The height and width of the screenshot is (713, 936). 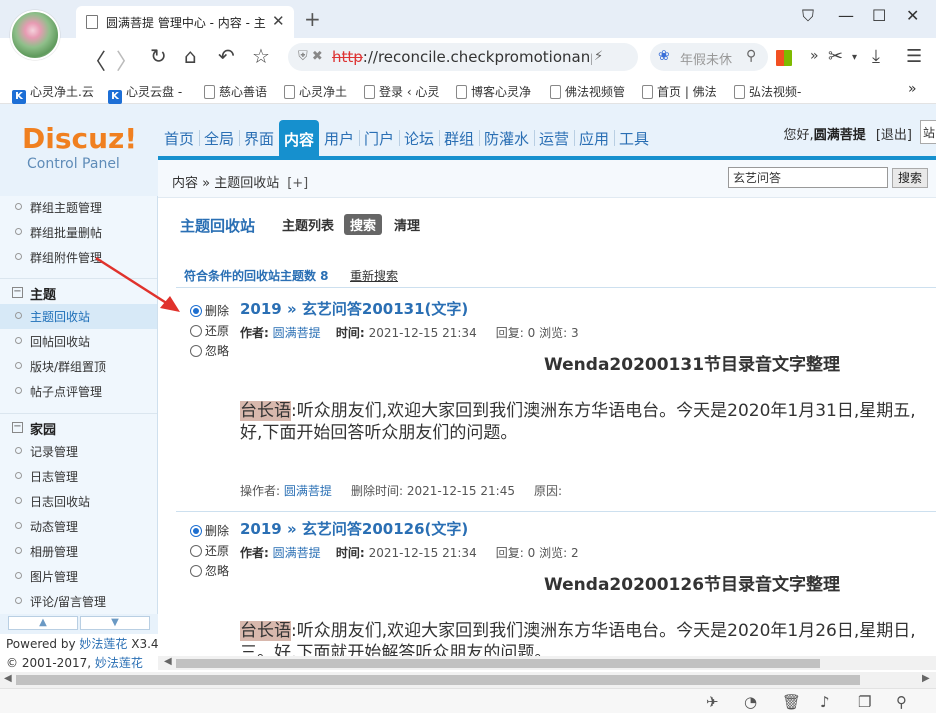 I want to click on bookmark-item: K 心灵净土.云, so click(x=54, y=93).